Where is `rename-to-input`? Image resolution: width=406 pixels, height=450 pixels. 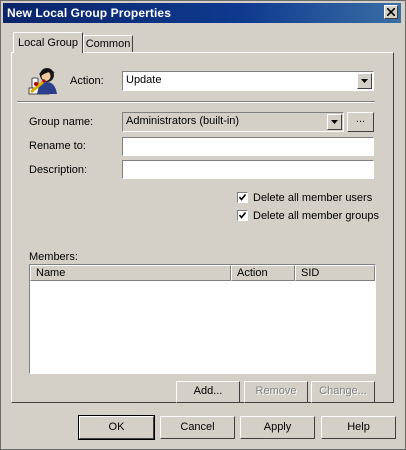 rename-to-input is located at coordinates (248, 146).